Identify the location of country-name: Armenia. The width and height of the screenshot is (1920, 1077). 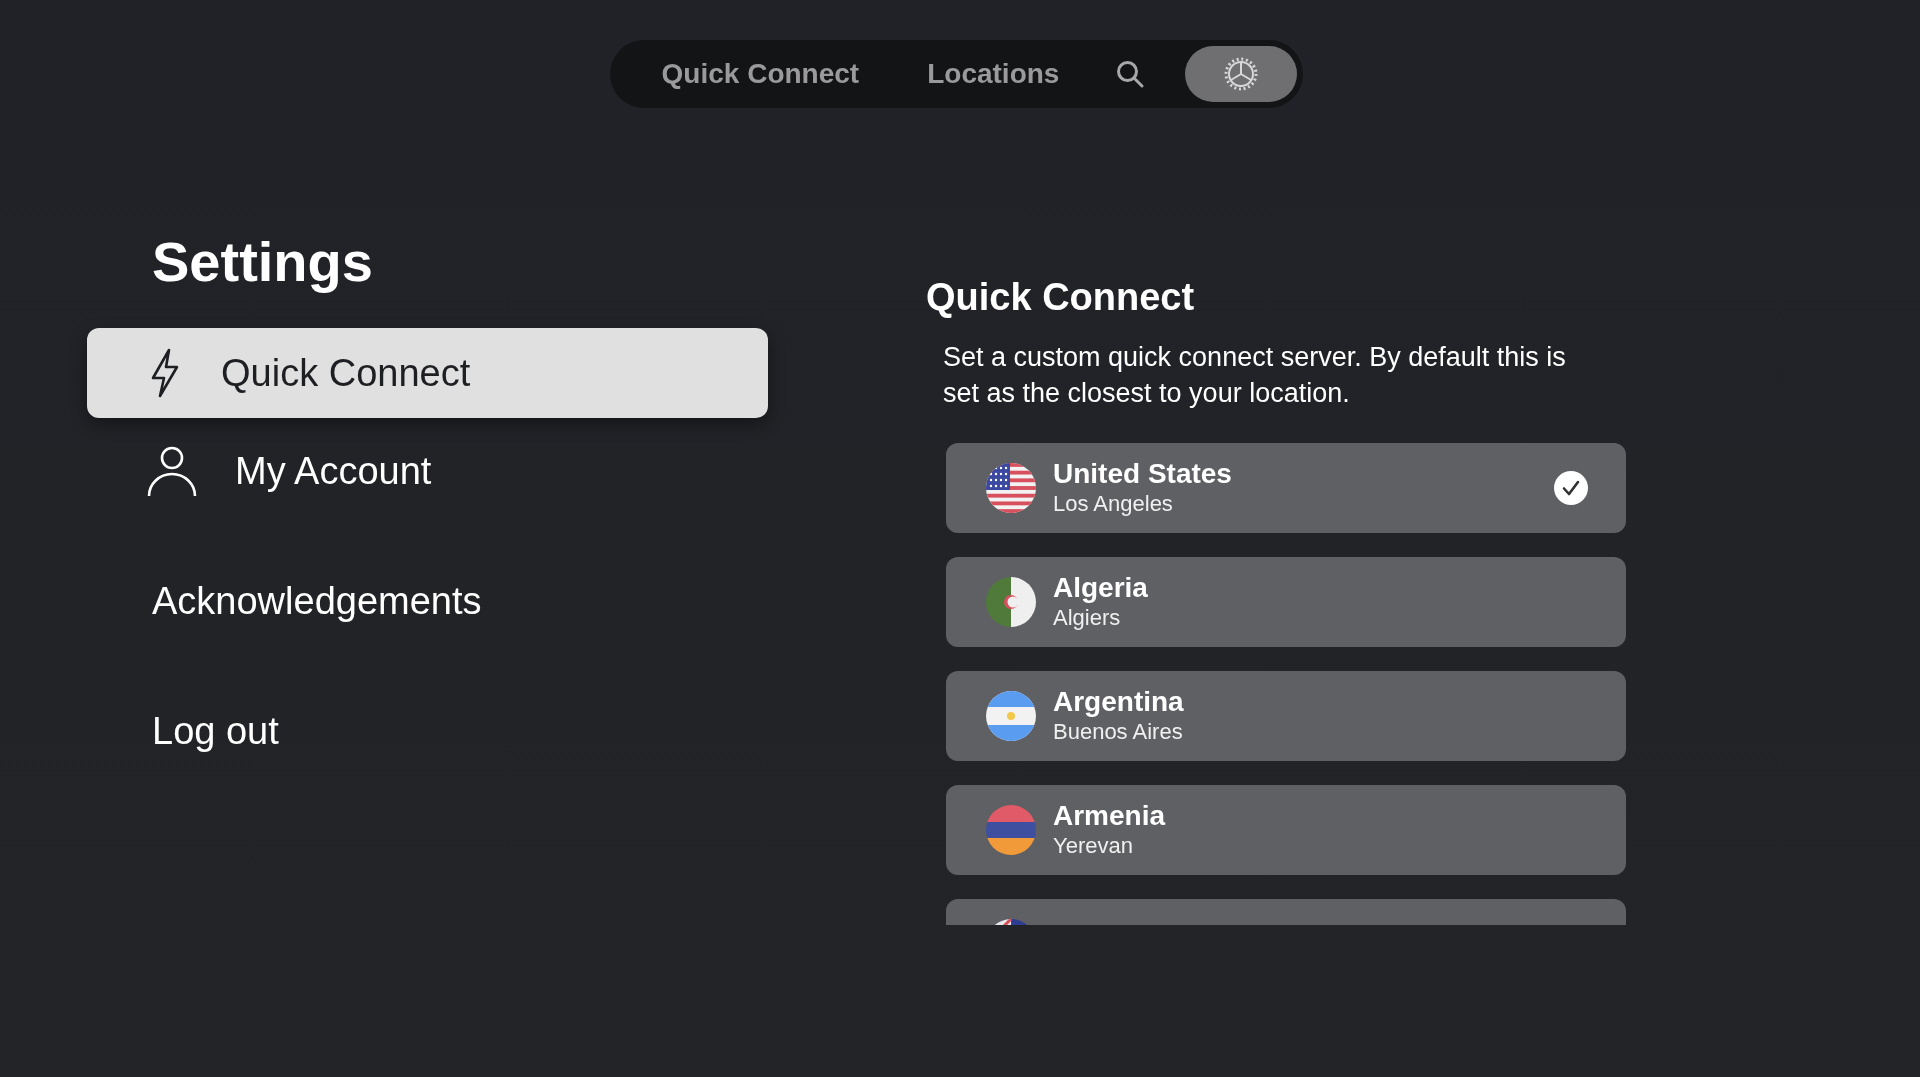
(1110, 816).